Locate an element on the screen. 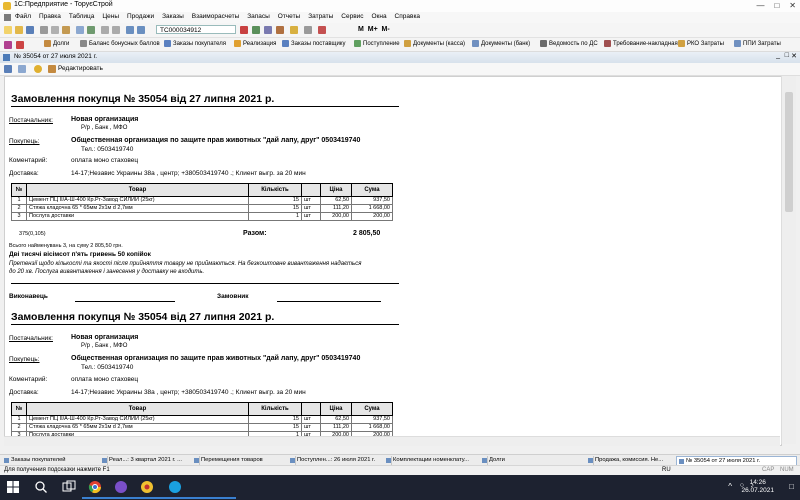  paste-icon is located at coordinates (66, 30).